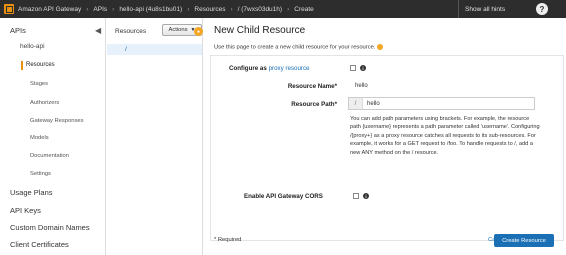 The width and height of the screenshot is (566, 255). Describe the element at coordinates (31, 192) in the screenshot. I see `nav-item-usage-plans: Usage Plans` at that location.